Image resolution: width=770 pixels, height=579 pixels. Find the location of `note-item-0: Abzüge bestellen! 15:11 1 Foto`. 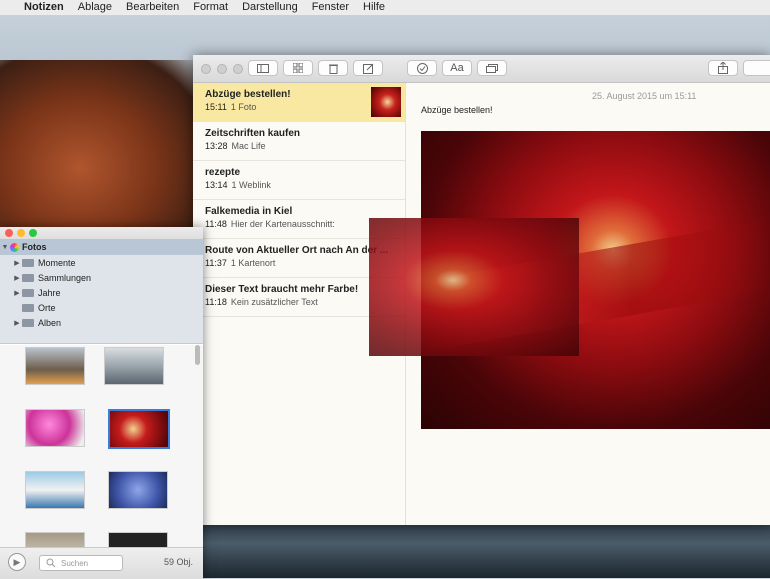

note-item-0: Abzüge bestellen! 15:11 1 Foto is located at coordinates (299, 102).